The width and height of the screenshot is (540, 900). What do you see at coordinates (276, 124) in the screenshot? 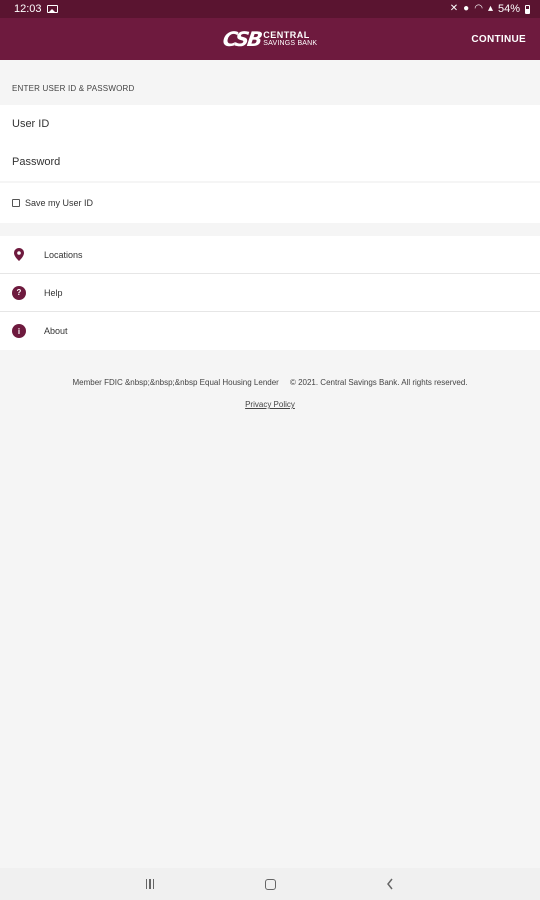
I see `userid-input` at bounding box center [276, 124].